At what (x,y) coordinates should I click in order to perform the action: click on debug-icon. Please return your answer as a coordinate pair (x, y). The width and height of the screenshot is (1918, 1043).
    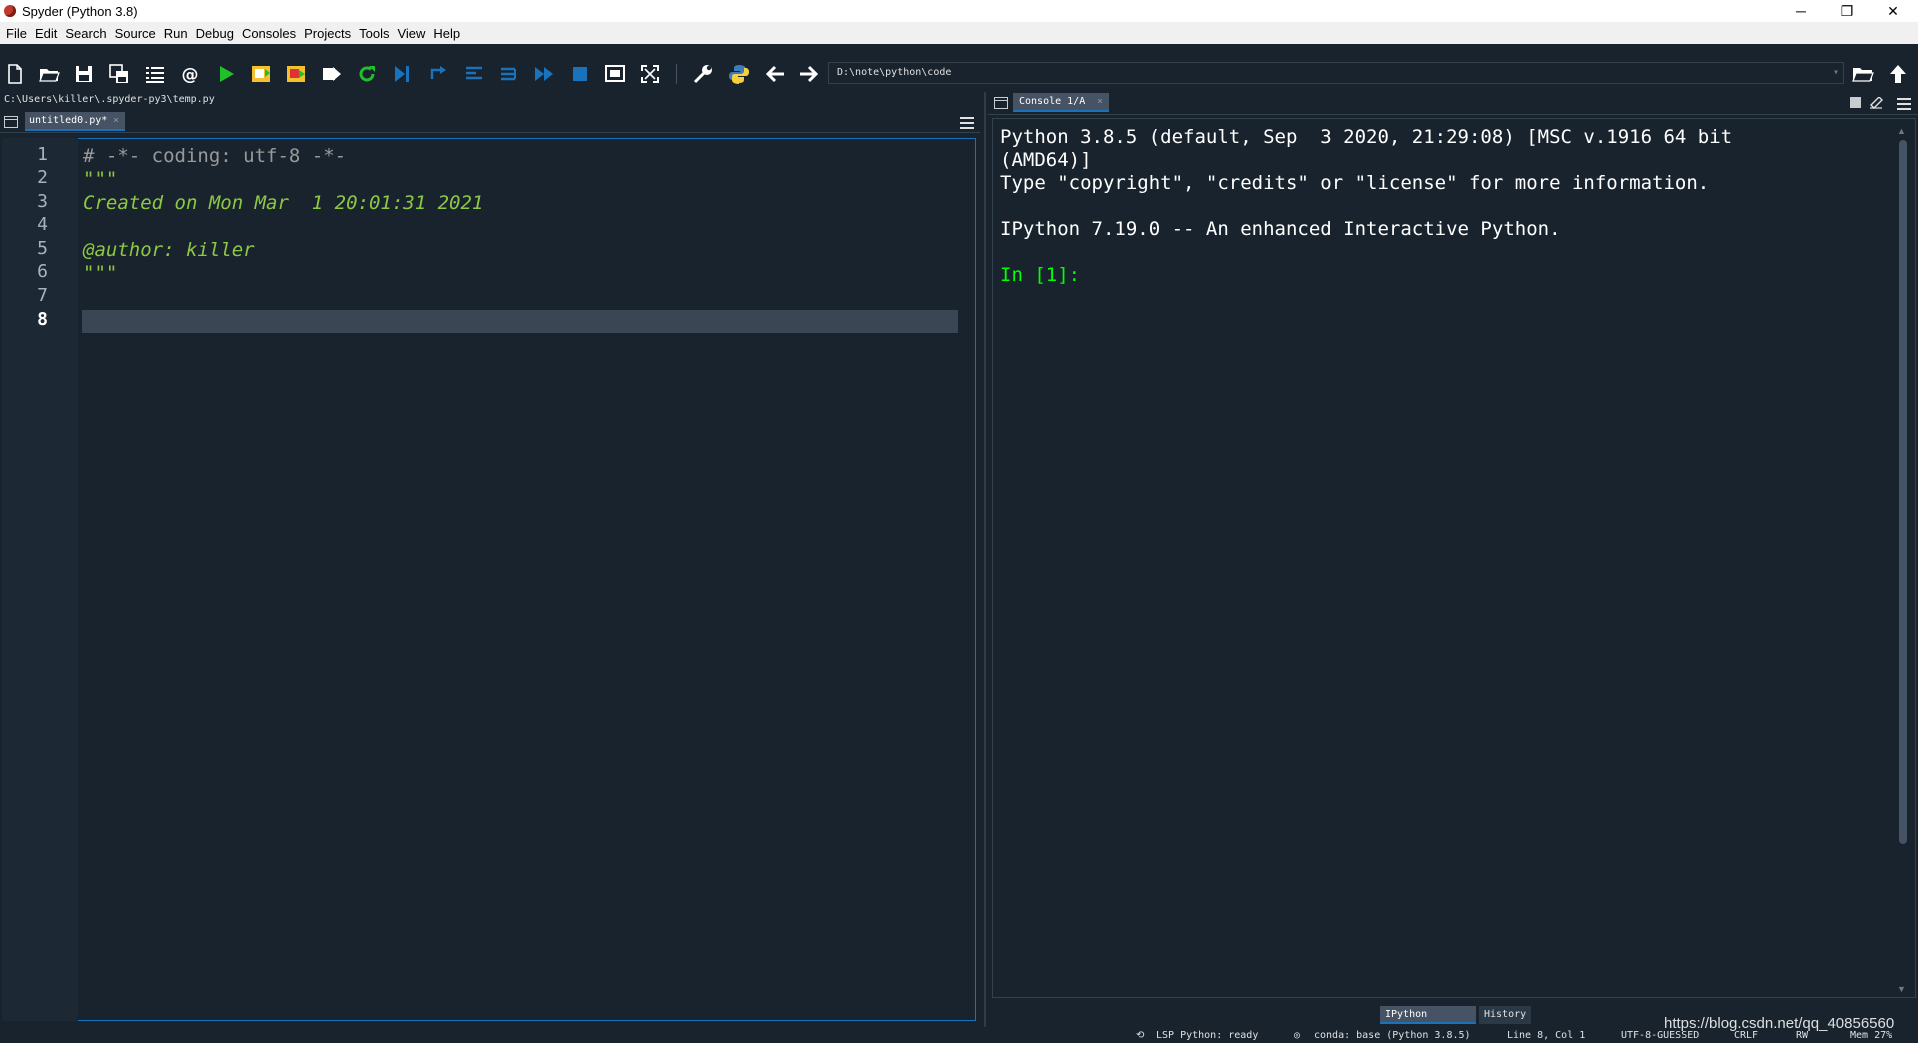
    Looking at the image, I should click on (402, 74).